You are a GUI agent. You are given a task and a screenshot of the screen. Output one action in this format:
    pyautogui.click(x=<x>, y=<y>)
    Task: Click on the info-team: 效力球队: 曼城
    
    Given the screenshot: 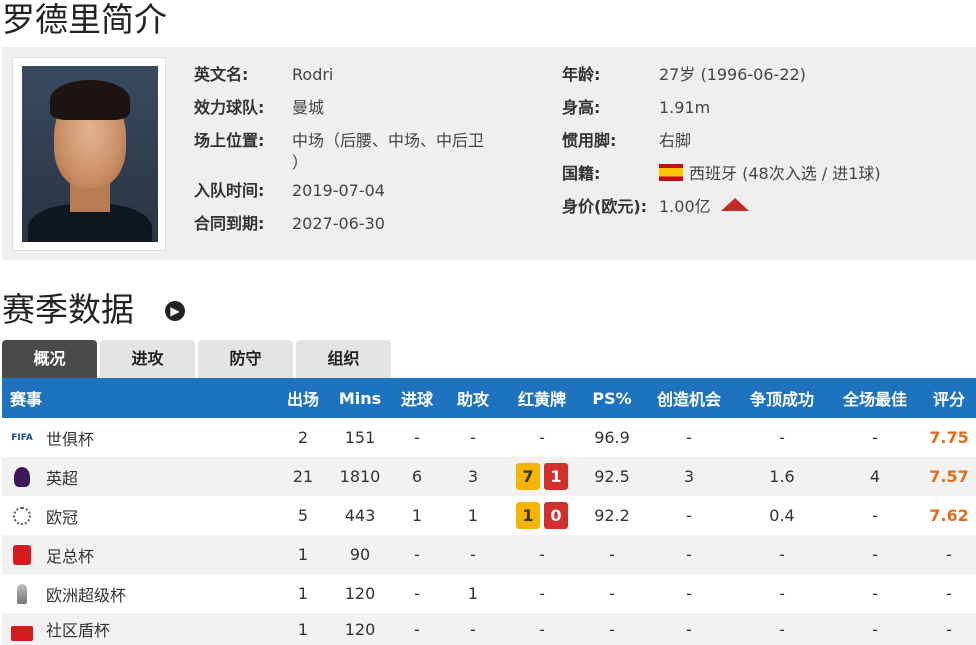 What is the action you would take?
    pyautogui.click(x=259, y=107)
    